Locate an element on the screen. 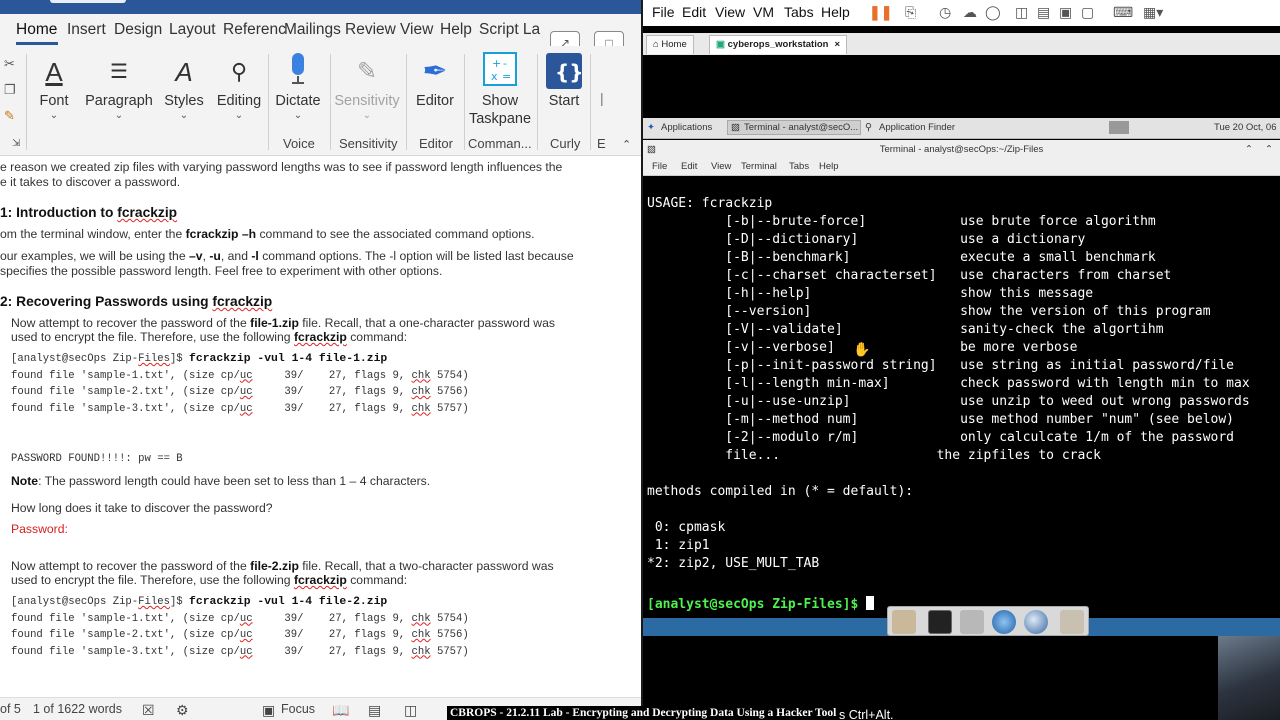 This screenshot has width=1280, height=720. vm-menu-tabs: Tabs is located at coordinates (799, 12).